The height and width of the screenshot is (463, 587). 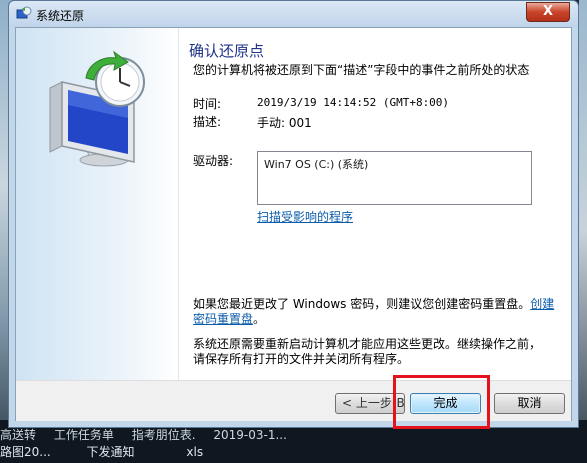 I want to click on taskbar-item: 高送转, so click(x=18, y=435).